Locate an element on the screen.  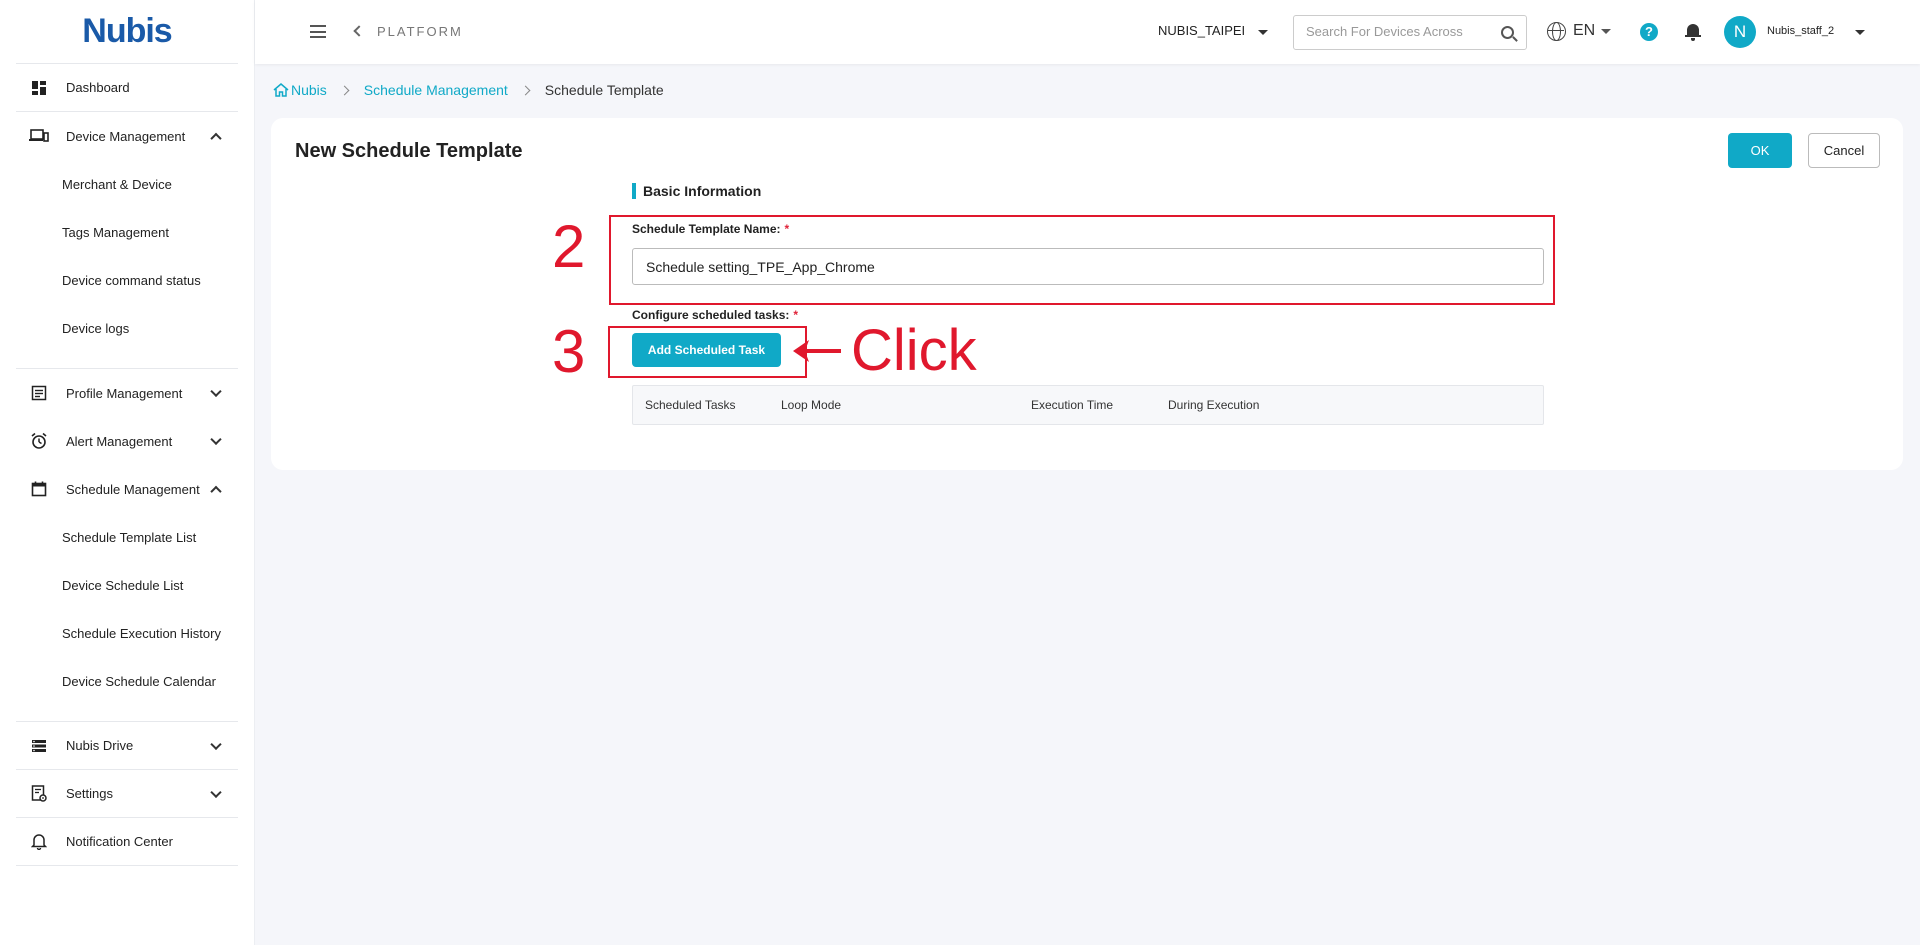
annotation-step-2: 2 is located at coordinates (569, 246).